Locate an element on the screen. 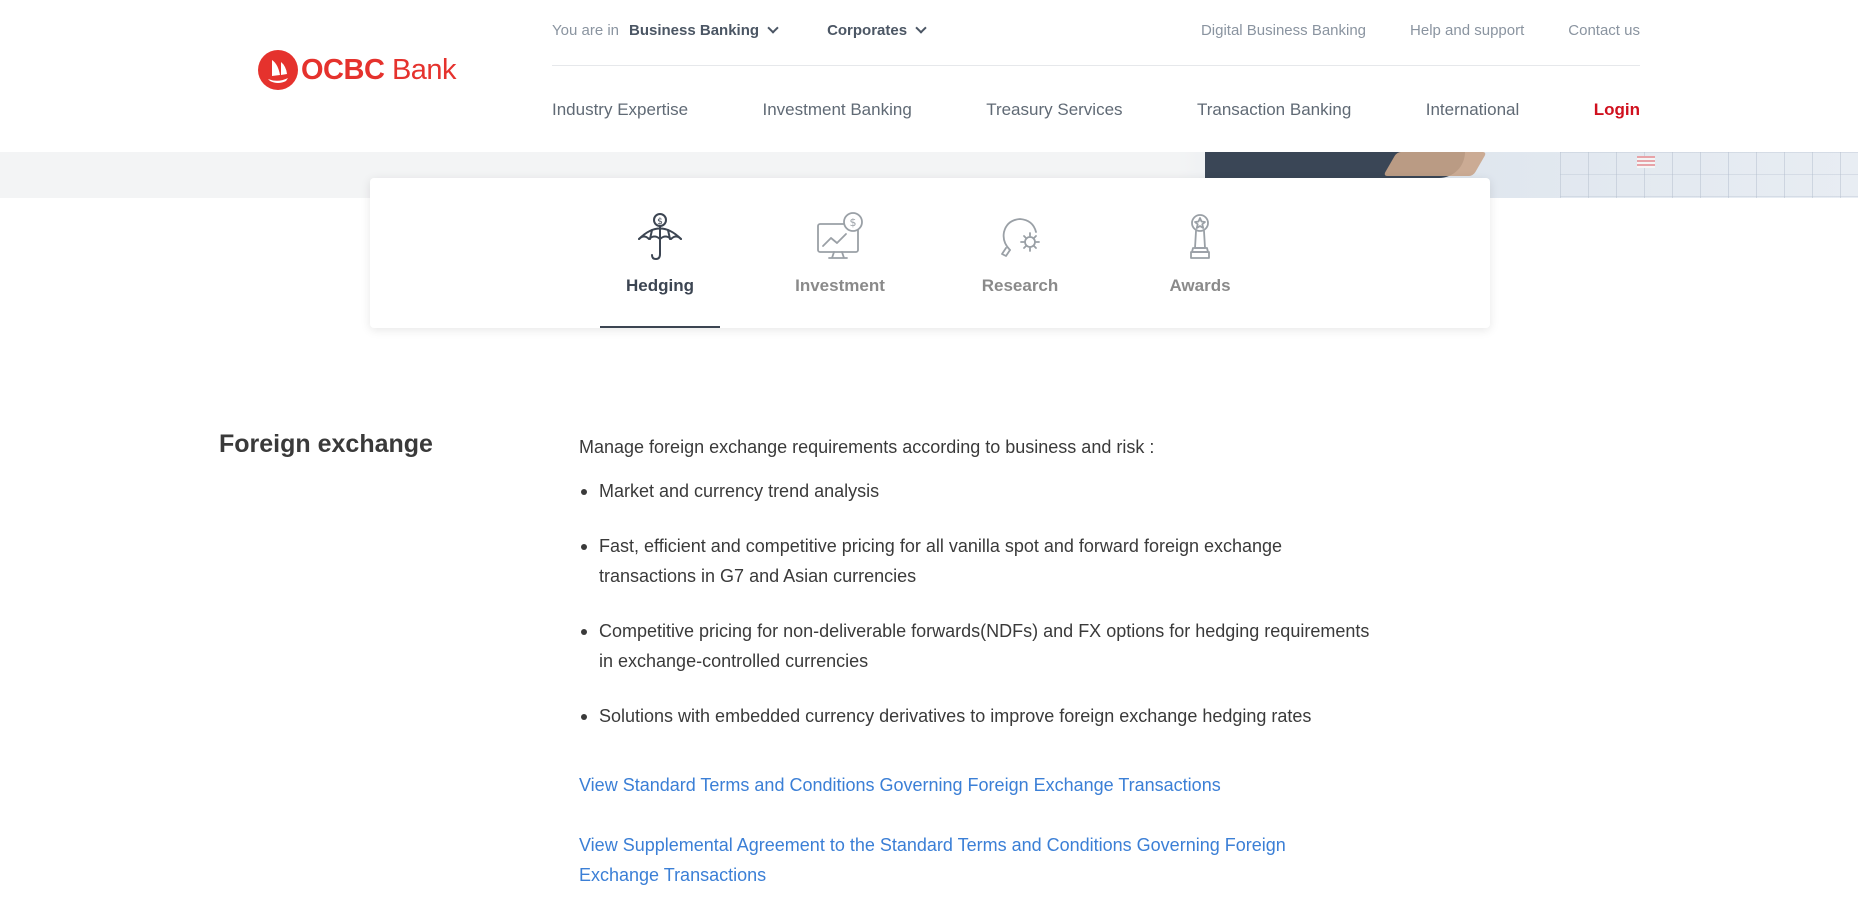 The image size is (1858, 905). header-divider is located at coordinates (1096, 65).